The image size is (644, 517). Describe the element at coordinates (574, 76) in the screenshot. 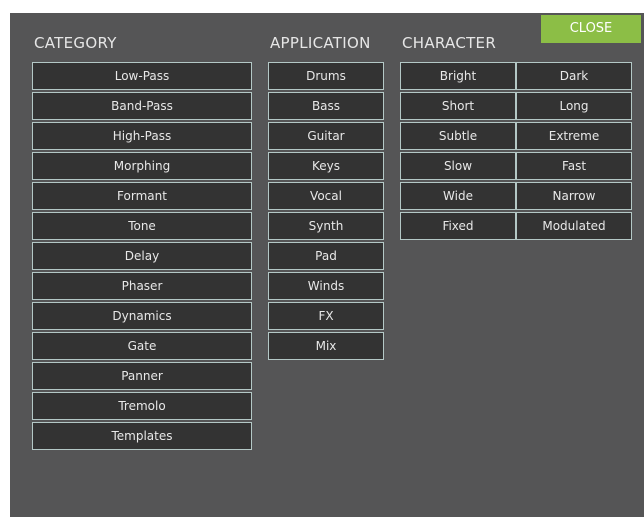

I see `character-button-dark: Dark` at that location.